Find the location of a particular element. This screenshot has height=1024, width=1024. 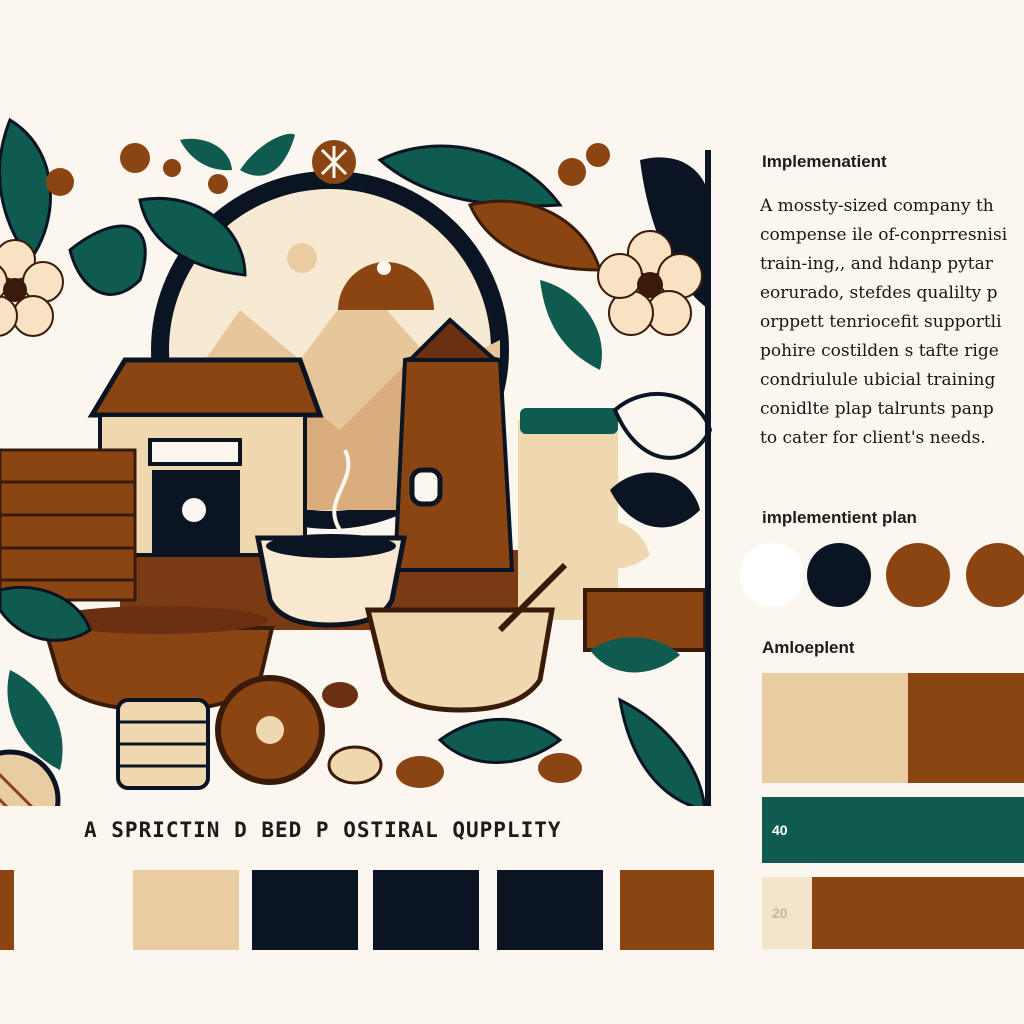

swatch-beige is located at coordinates (186, 910).